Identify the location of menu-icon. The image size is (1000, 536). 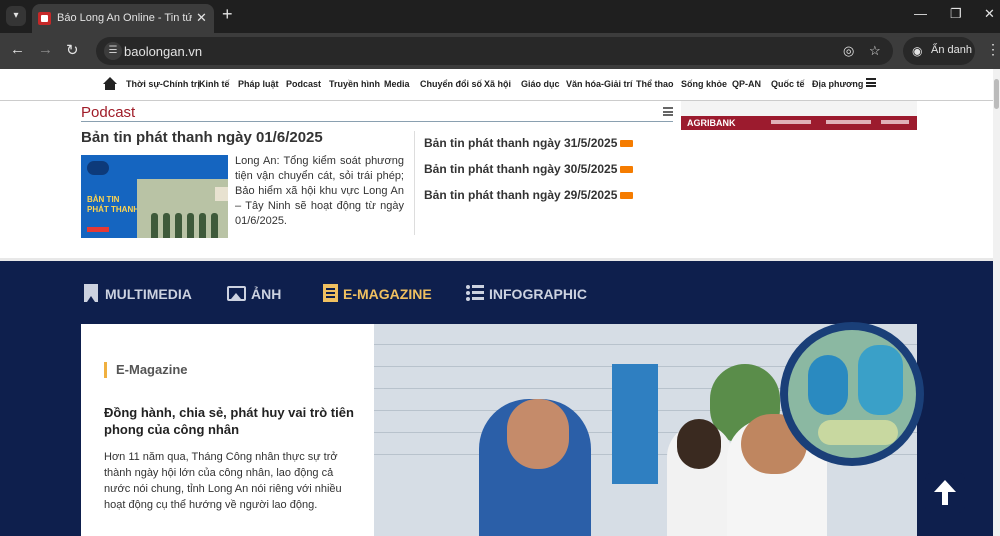
(668, 111).